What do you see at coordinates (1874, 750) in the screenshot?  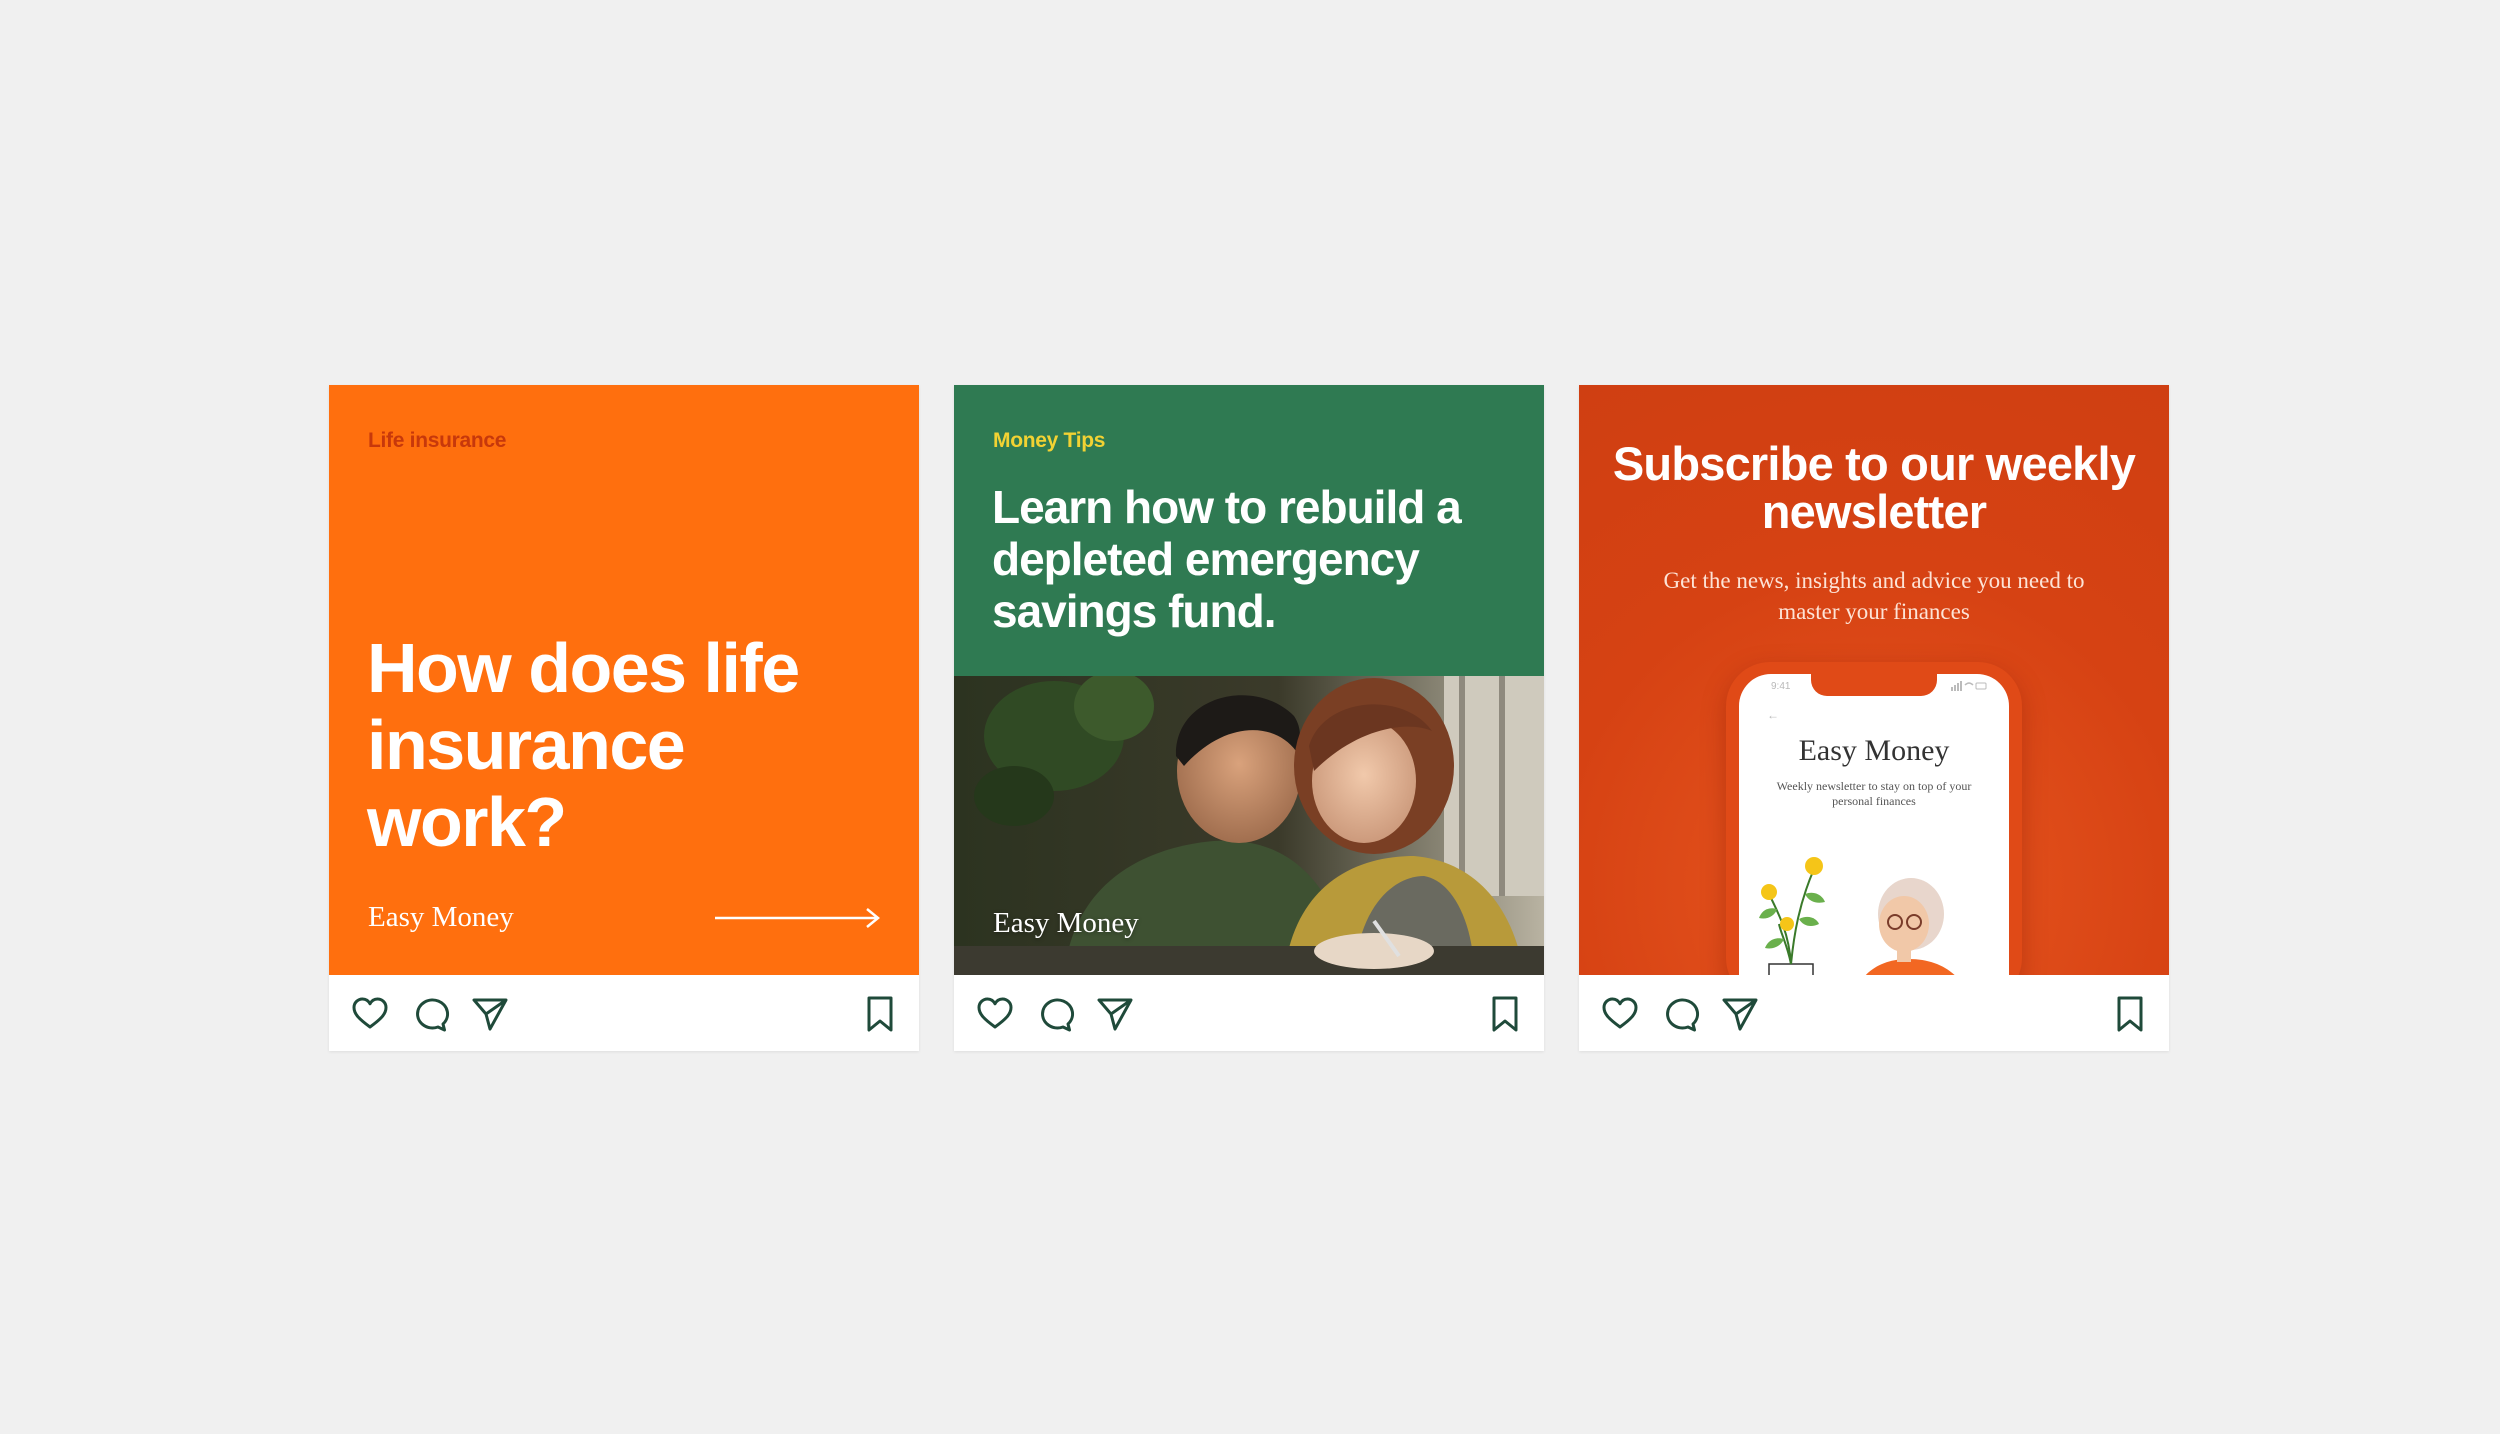 I see `newsletter-title: Easy Money` at bounding box center [1874, 750].